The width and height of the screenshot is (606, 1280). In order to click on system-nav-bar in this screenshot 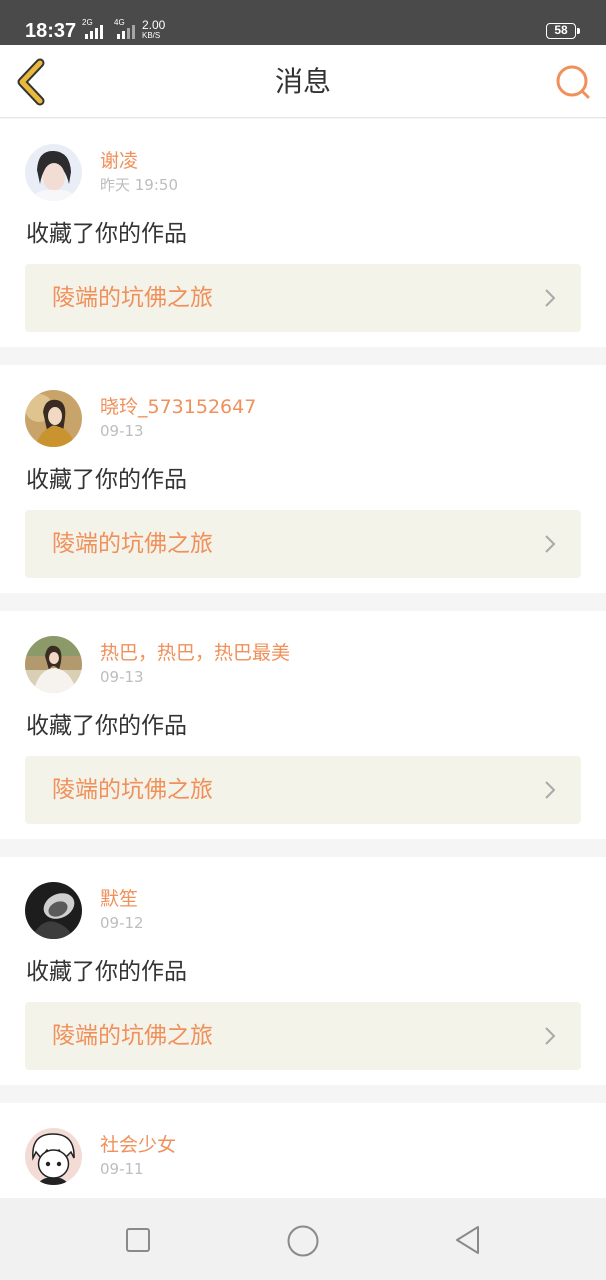, I will do `click(303, 1239)`.